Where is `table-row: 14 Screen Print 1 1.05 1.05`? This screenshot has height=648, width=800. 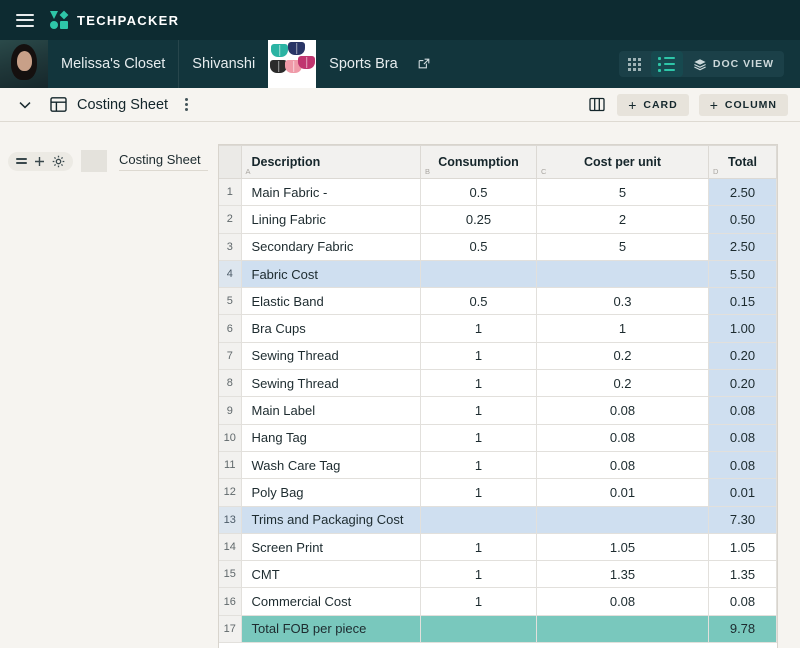
table-row: 14 Screen Print 1 1.05 1.05 is located at coordinates (498, 547).